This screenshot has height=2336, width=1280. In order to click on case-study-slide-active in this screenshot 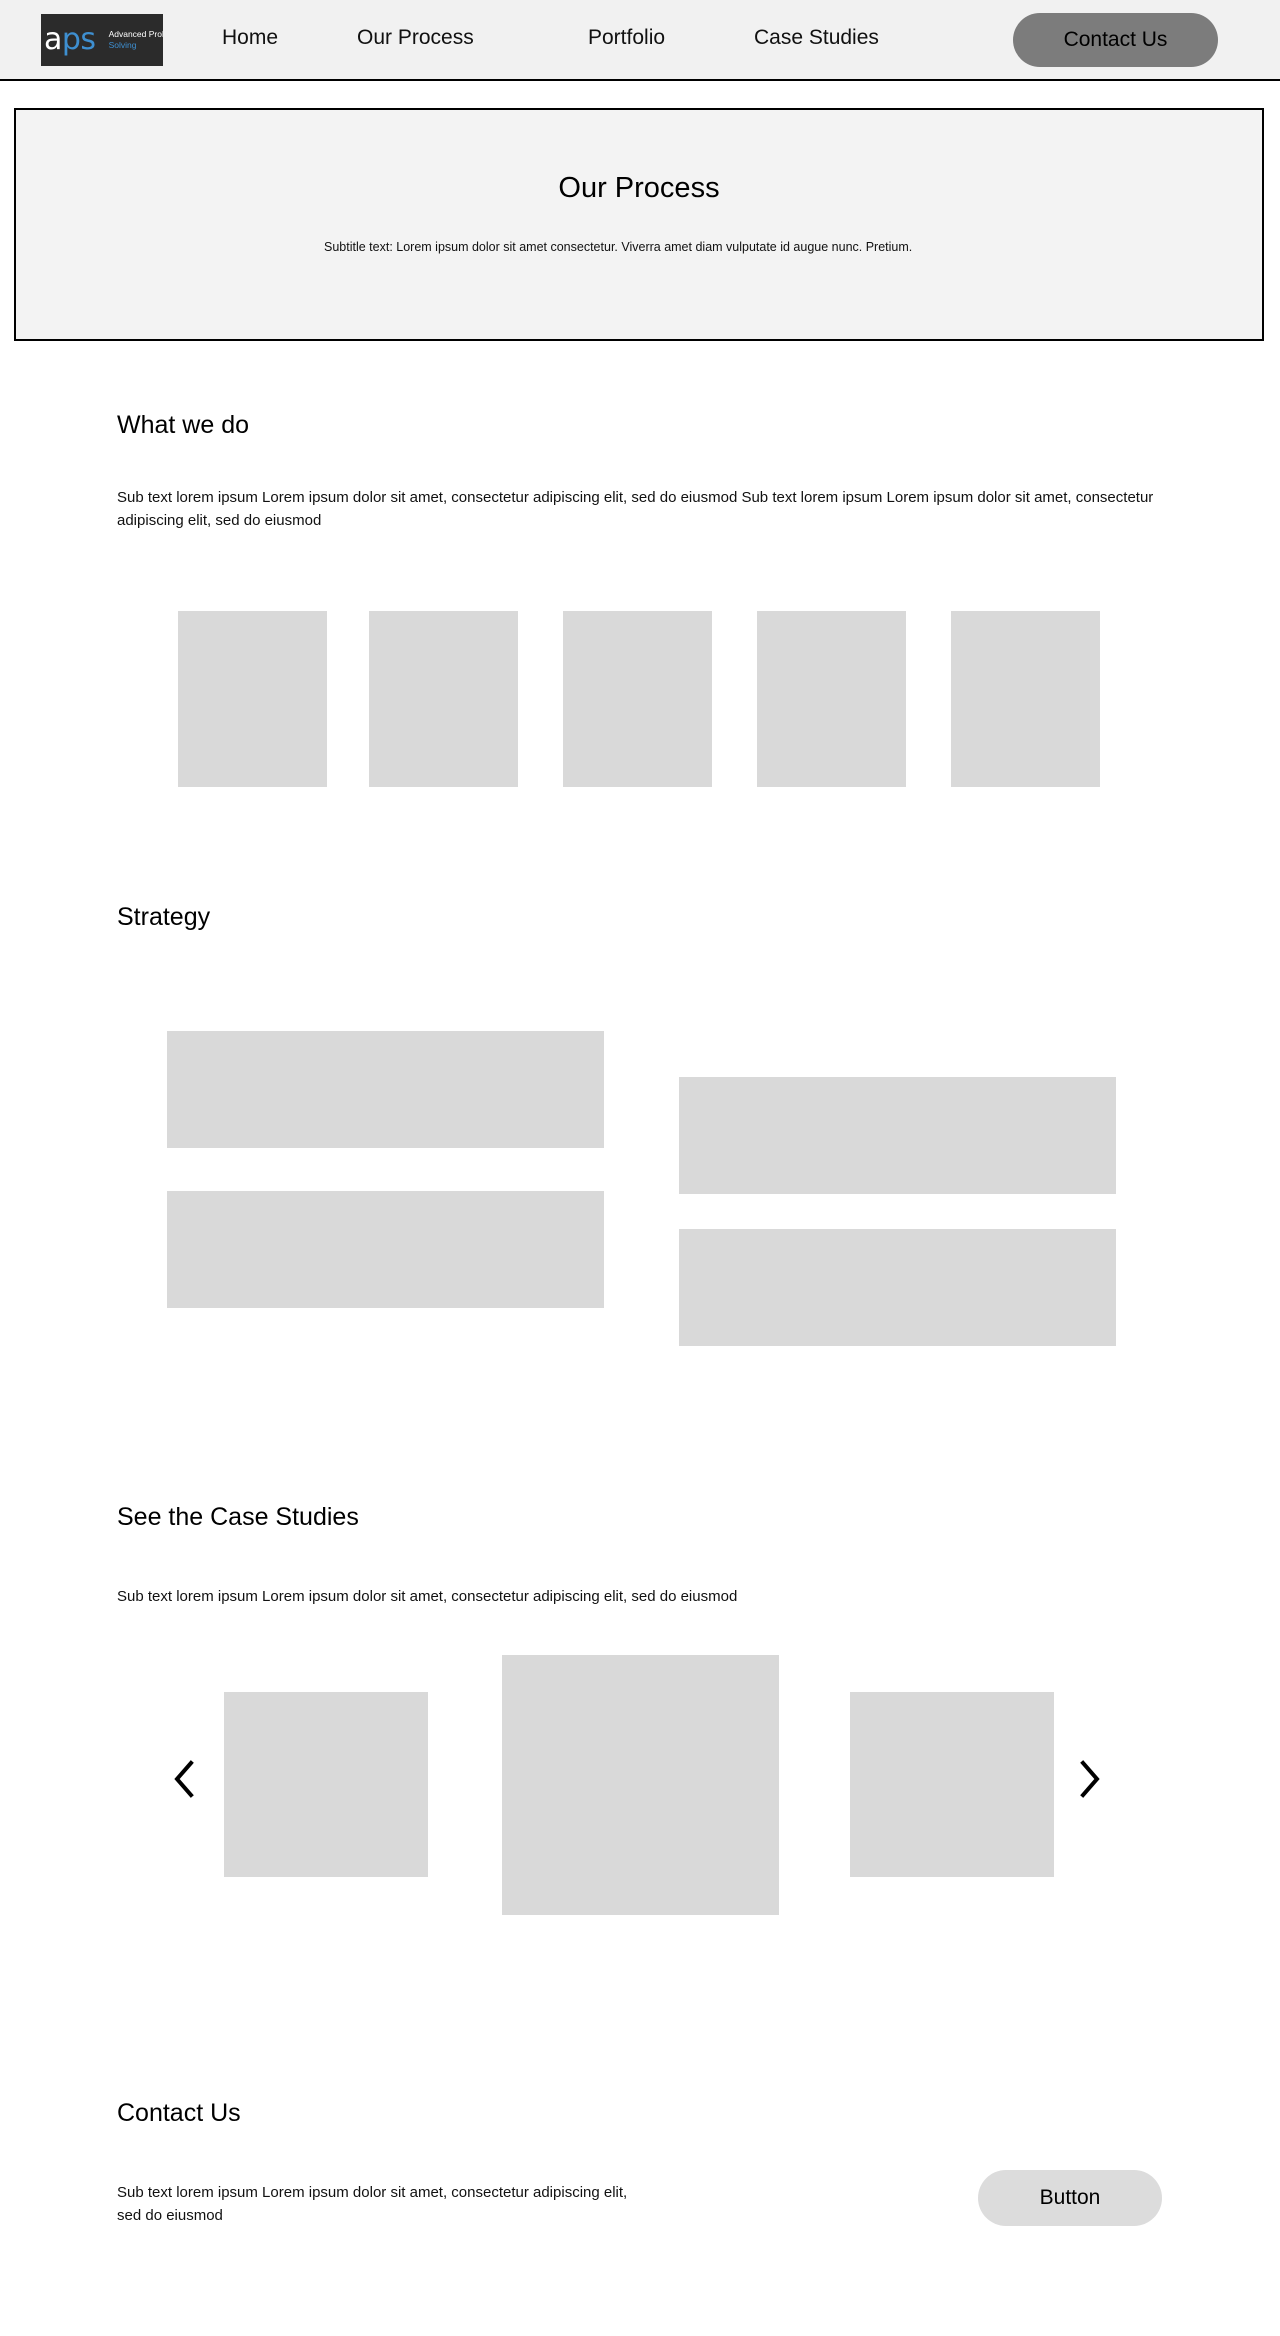, I will do `click(640, 1785)`.